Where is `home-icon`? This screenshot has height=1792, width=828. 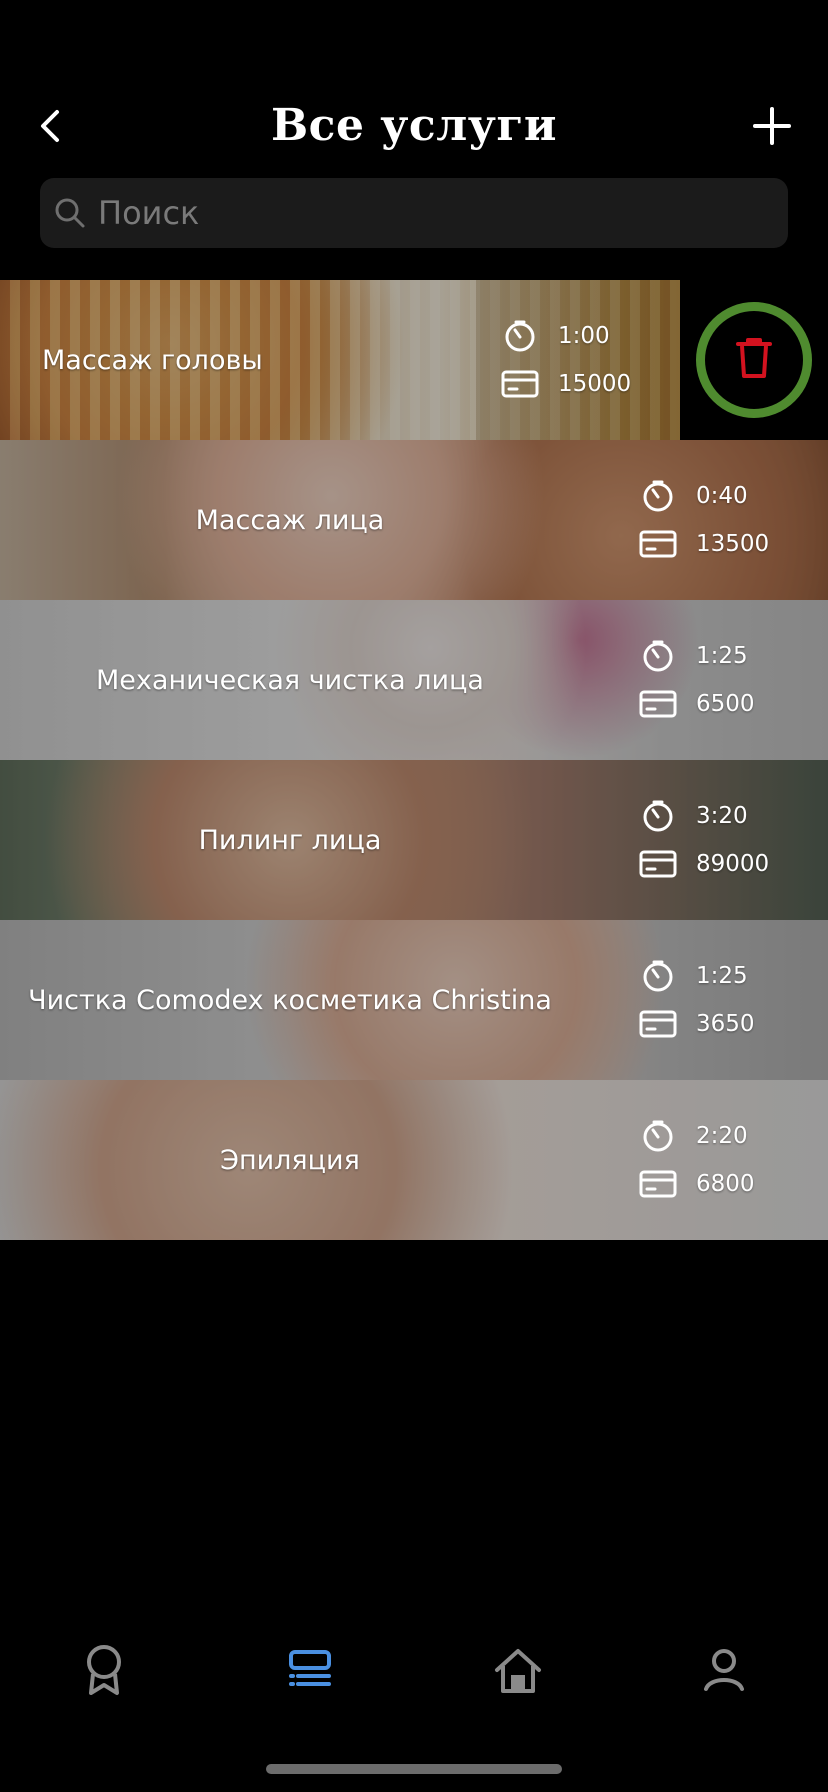 home-icon is located at coordinates (518, 1672).